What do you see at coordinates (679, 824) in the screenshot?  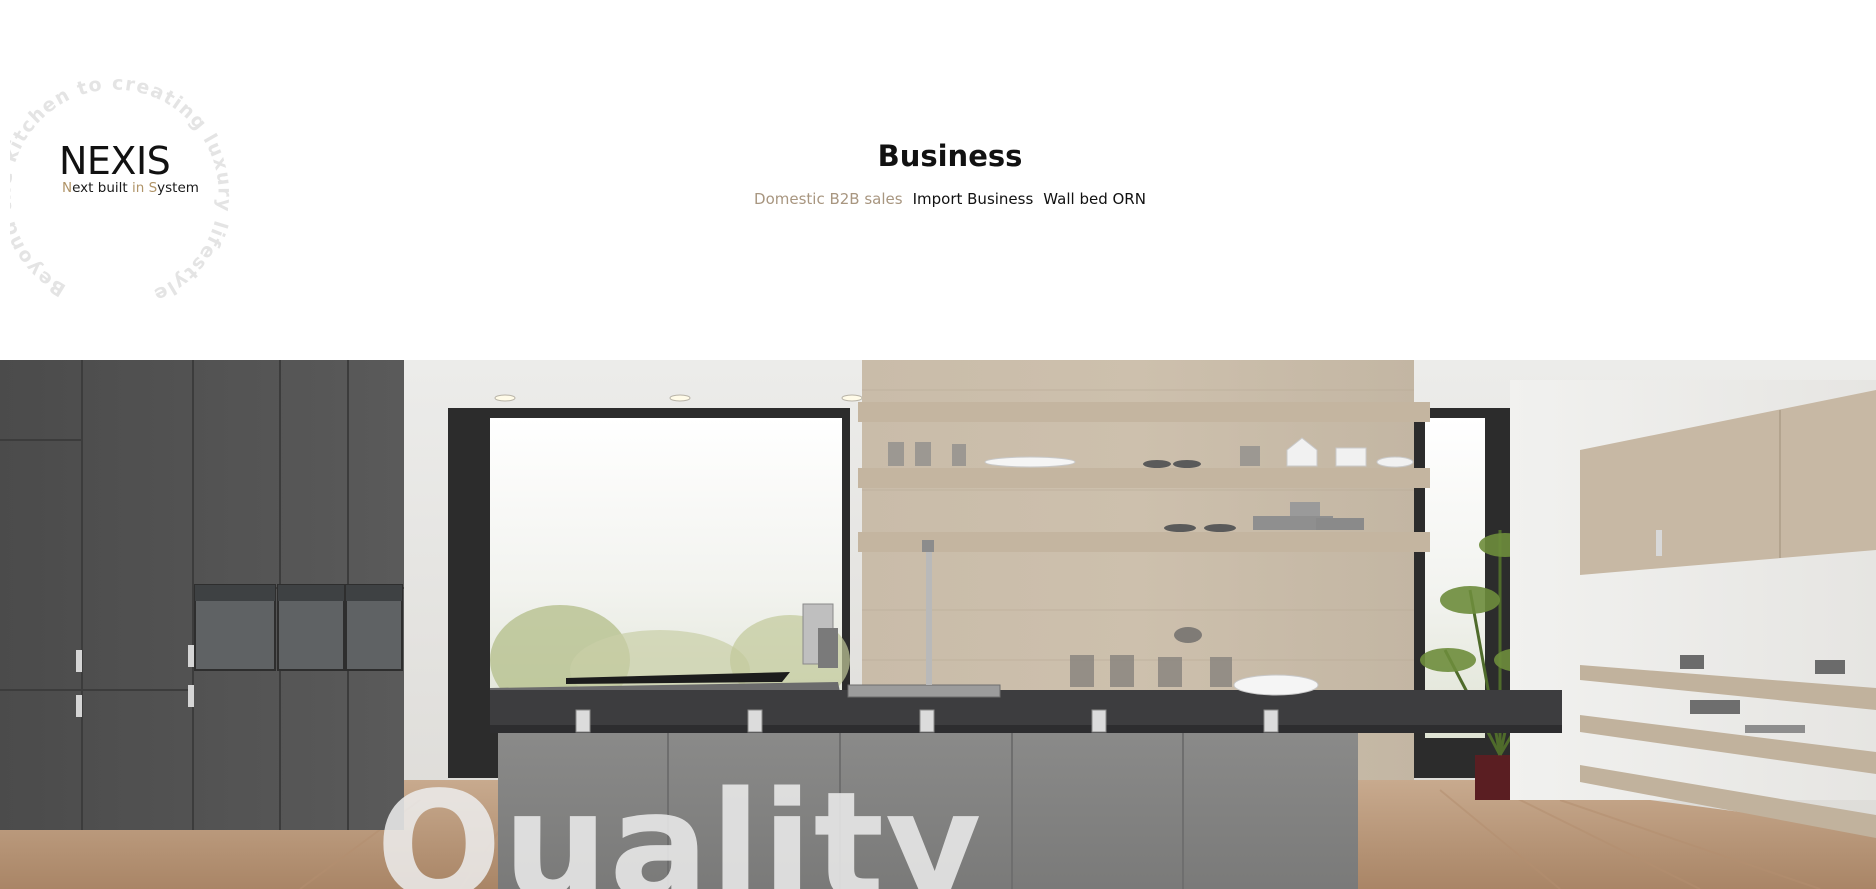 I see `hero-quality-heading: Quality` at bounding box center [679, 824].